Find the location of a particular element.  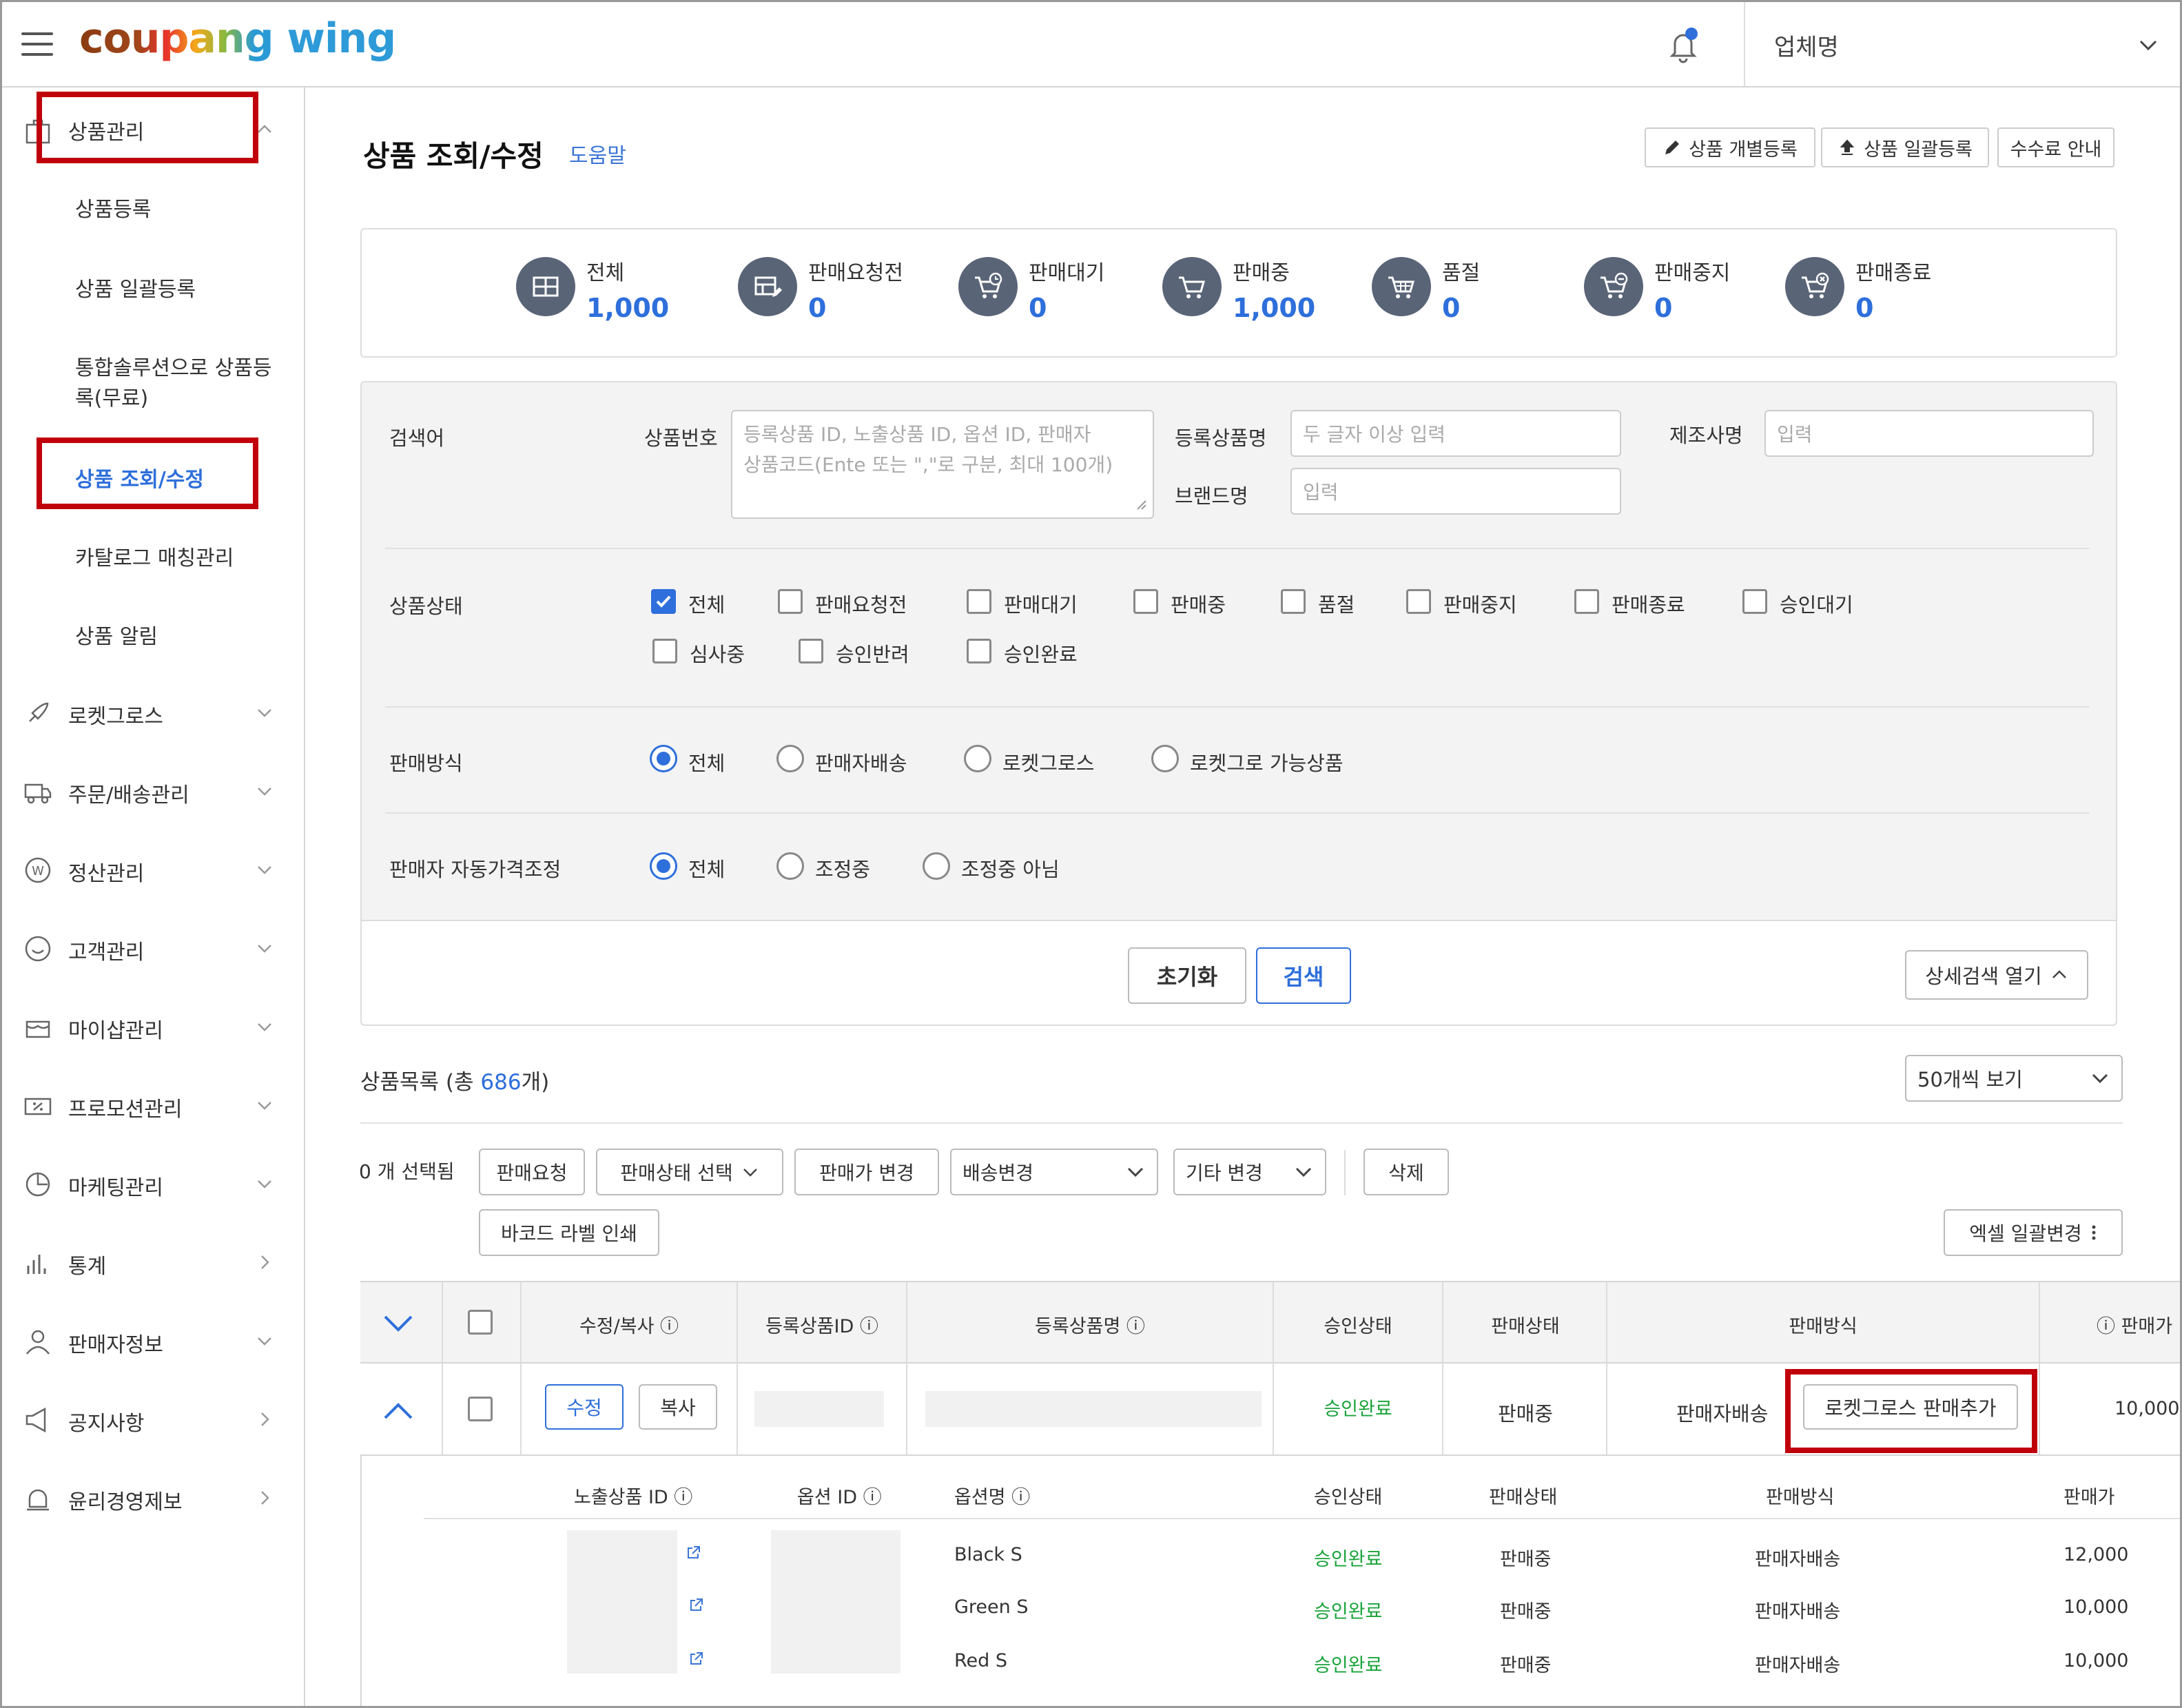

status-checkbox-on-sale is located at coordinates (1145, 601).